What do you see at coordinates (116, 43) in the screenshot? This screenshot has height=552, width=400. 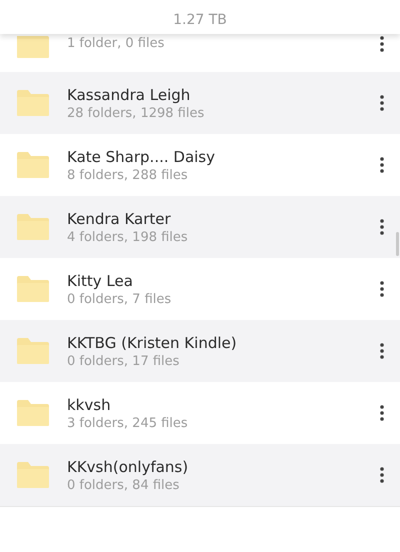 I see `folder-info: 1 folder, 0 files` at bounding box center [116, 43].